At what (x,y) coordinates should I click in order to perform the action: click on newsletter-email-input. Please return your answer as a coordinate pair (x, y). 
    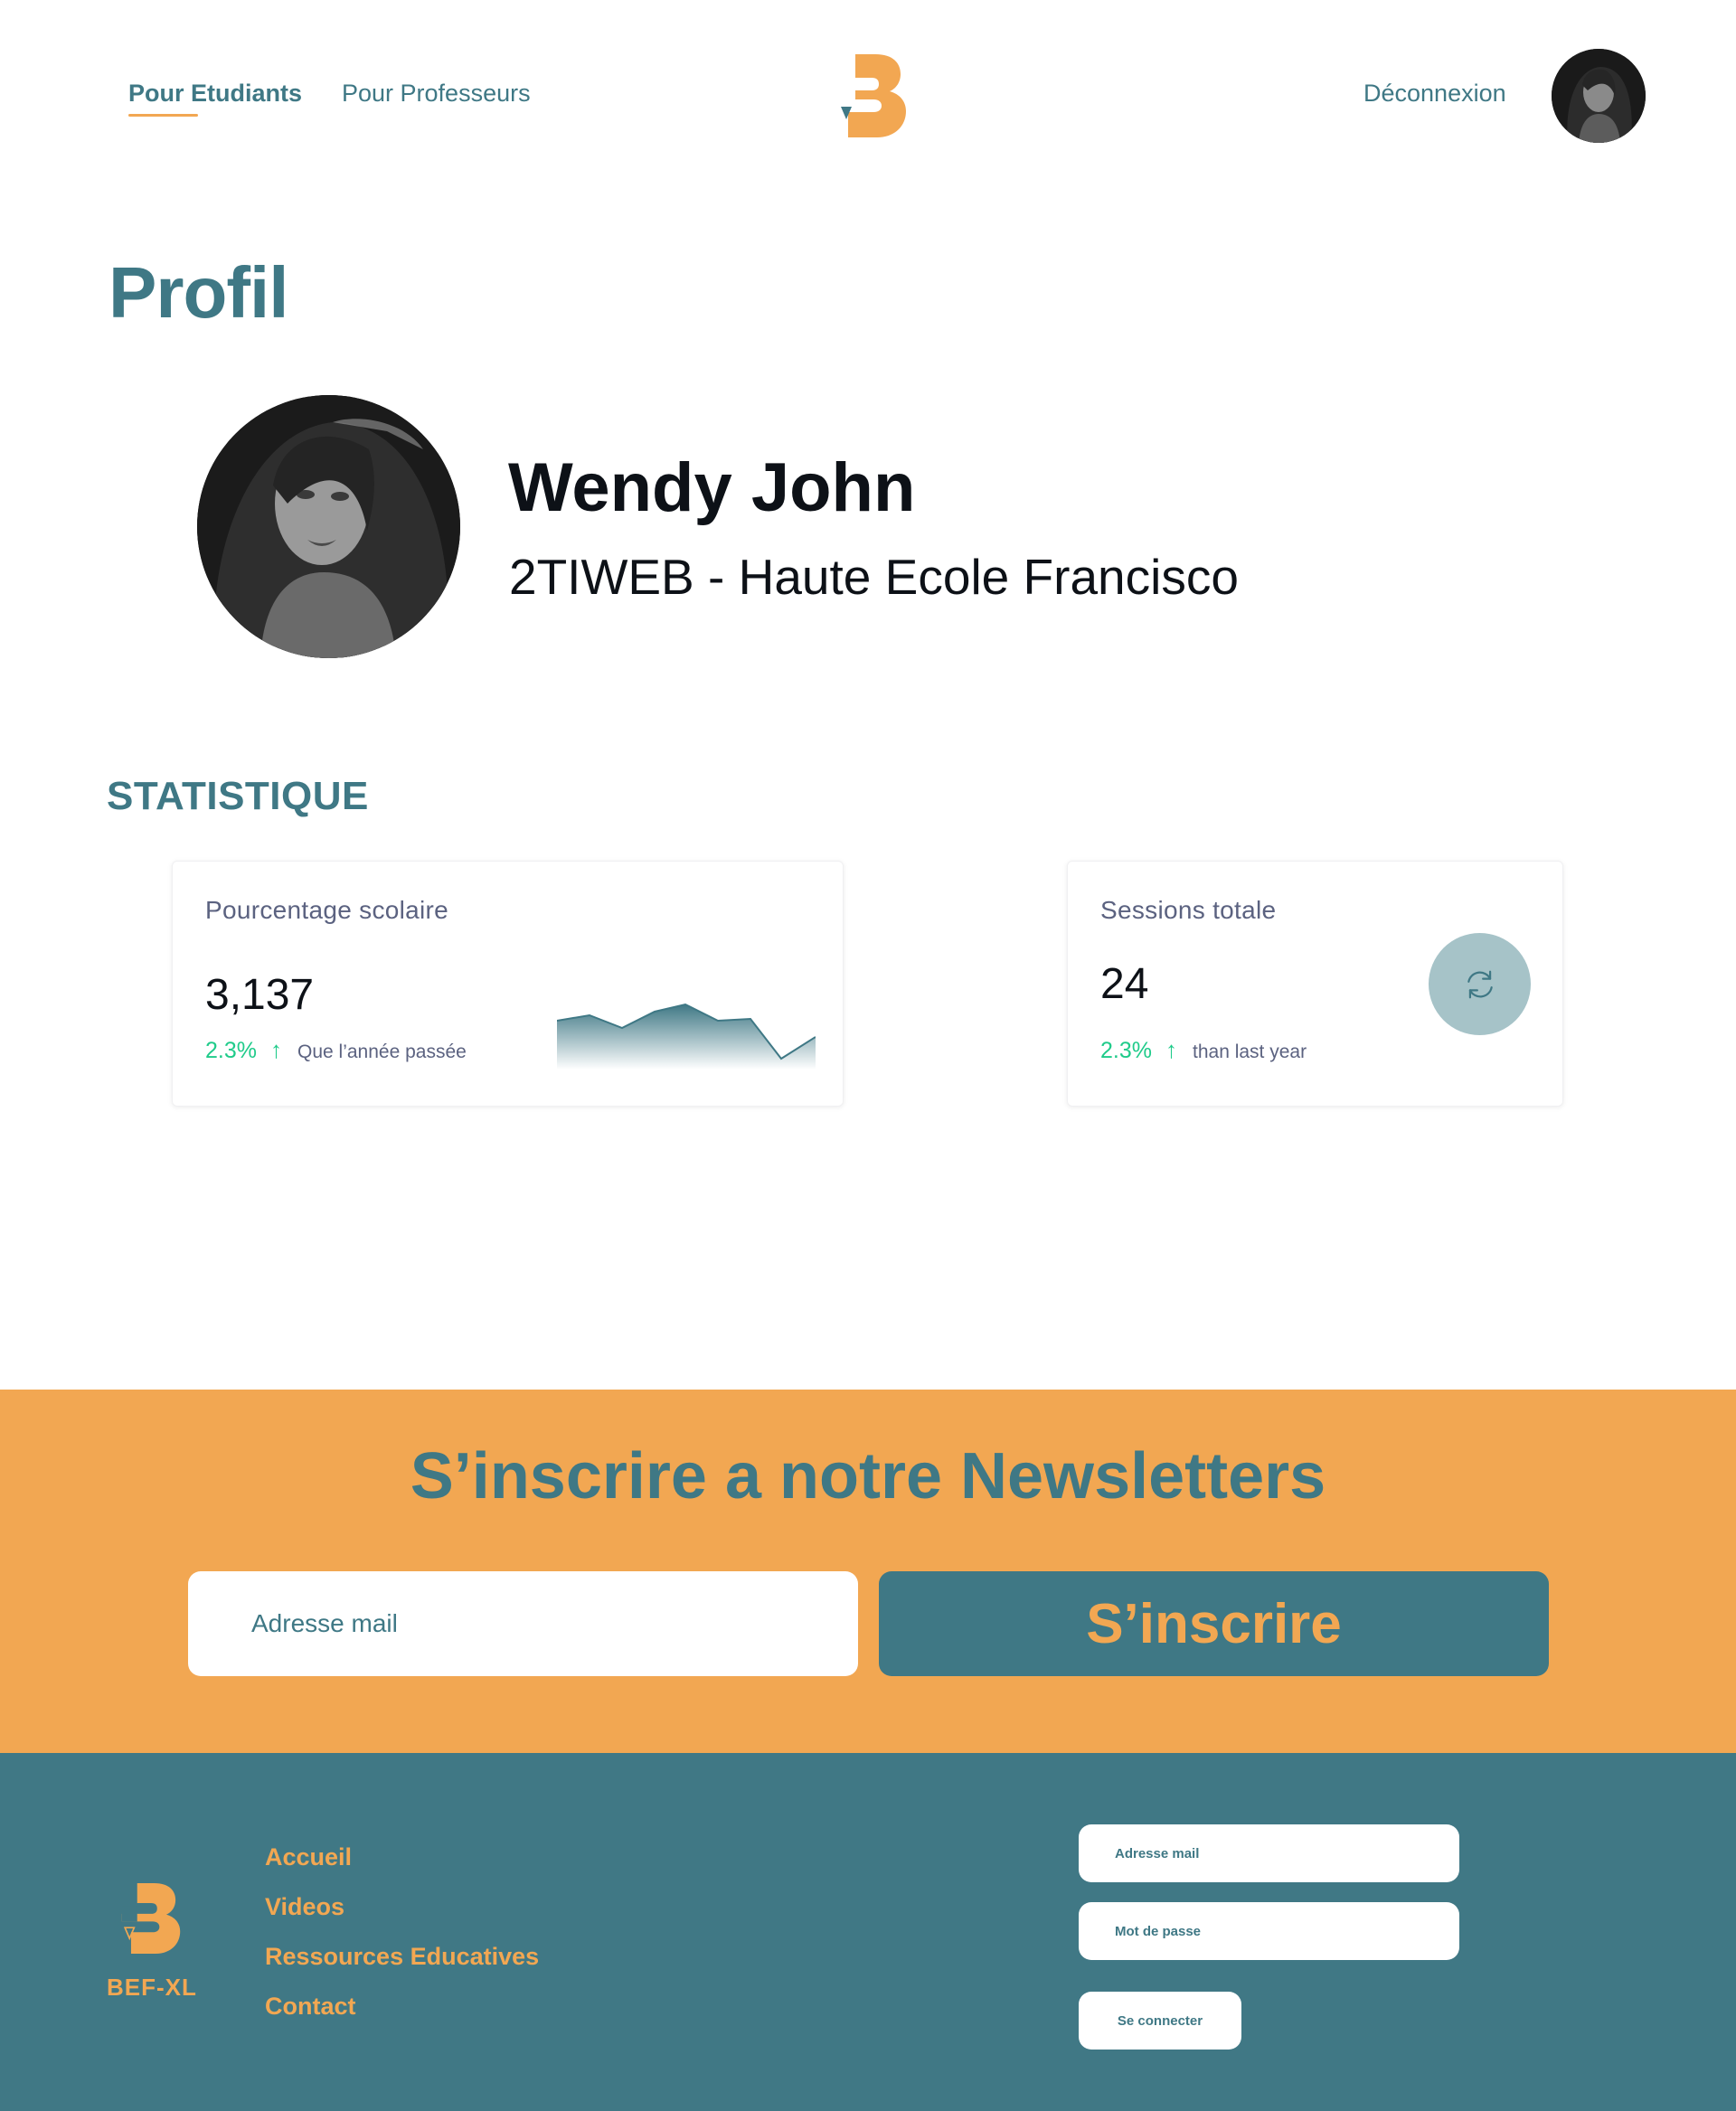
    Looking at the image, I should click on (523, 1624).